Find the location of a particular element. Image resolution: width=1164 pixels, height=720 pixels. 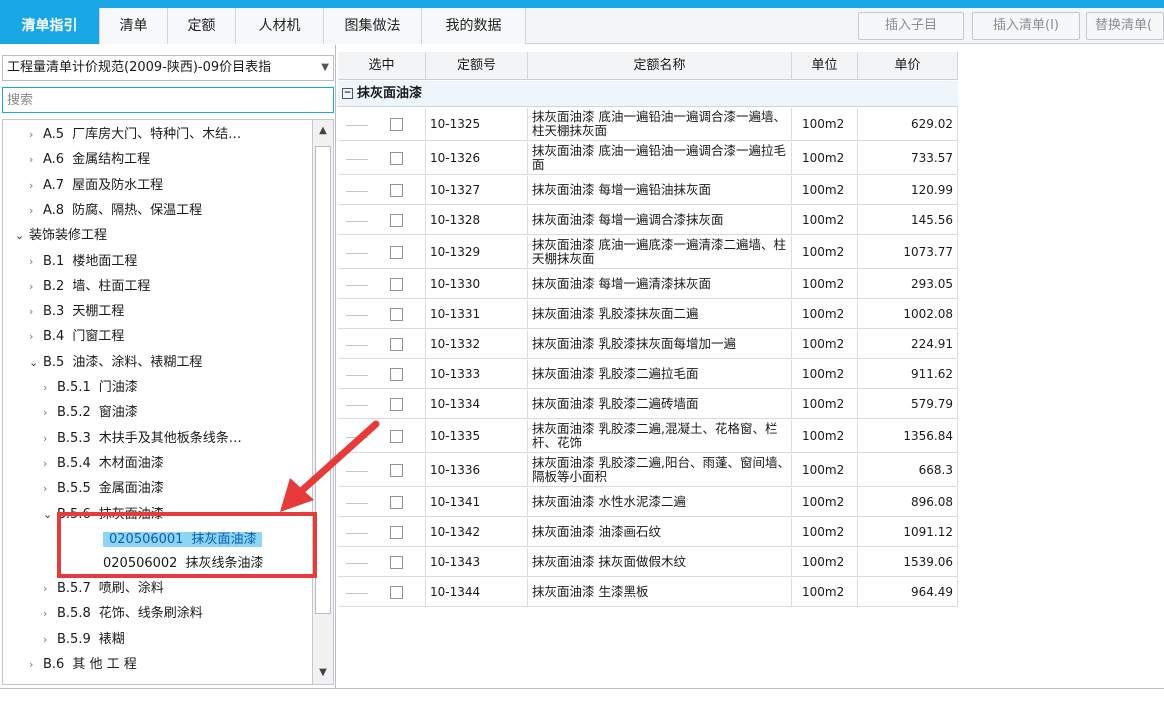

select-cell is located at coordinates (382, 344).